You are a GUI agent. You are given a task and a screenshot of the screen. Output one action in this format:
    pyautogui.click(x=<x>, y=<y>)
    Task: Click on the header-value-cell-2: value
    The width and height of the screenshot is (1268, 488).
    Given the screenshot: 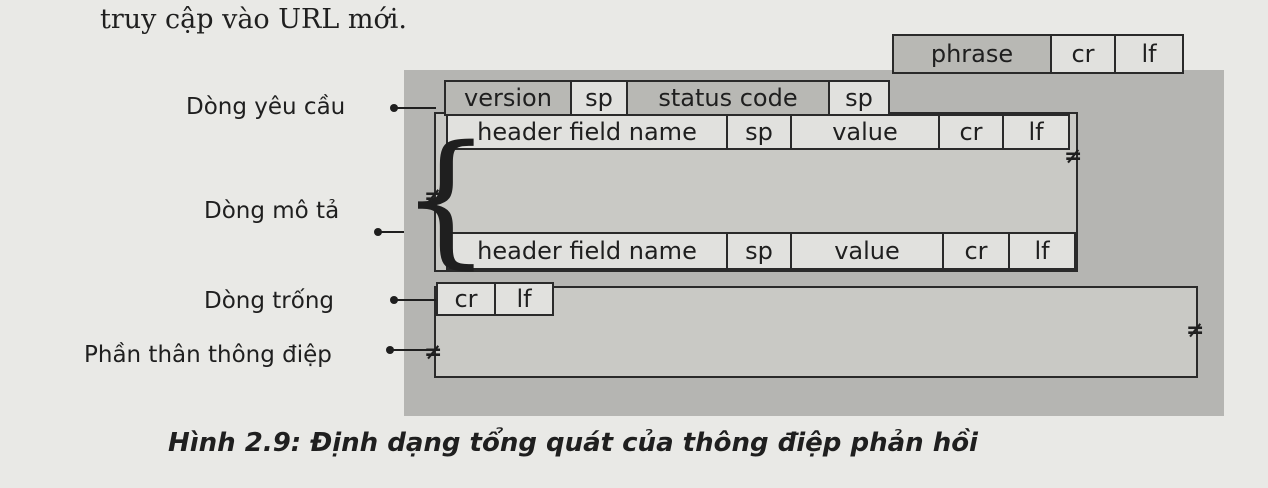 What is the action you would take?
    pyautogui.click(x=867, y=251)
    